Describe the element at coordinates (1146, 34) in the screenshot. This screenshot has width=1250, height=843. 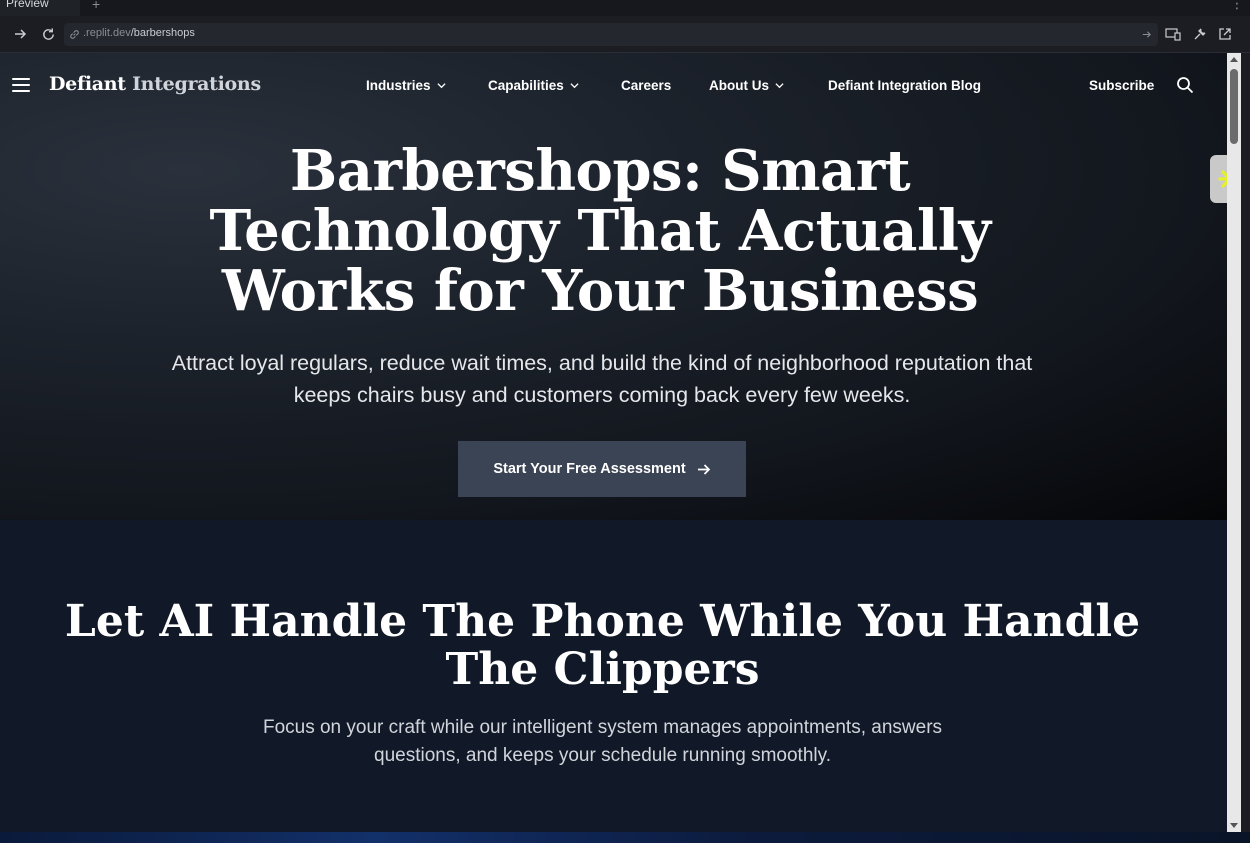
I see `go-arrow-icon` at that location.